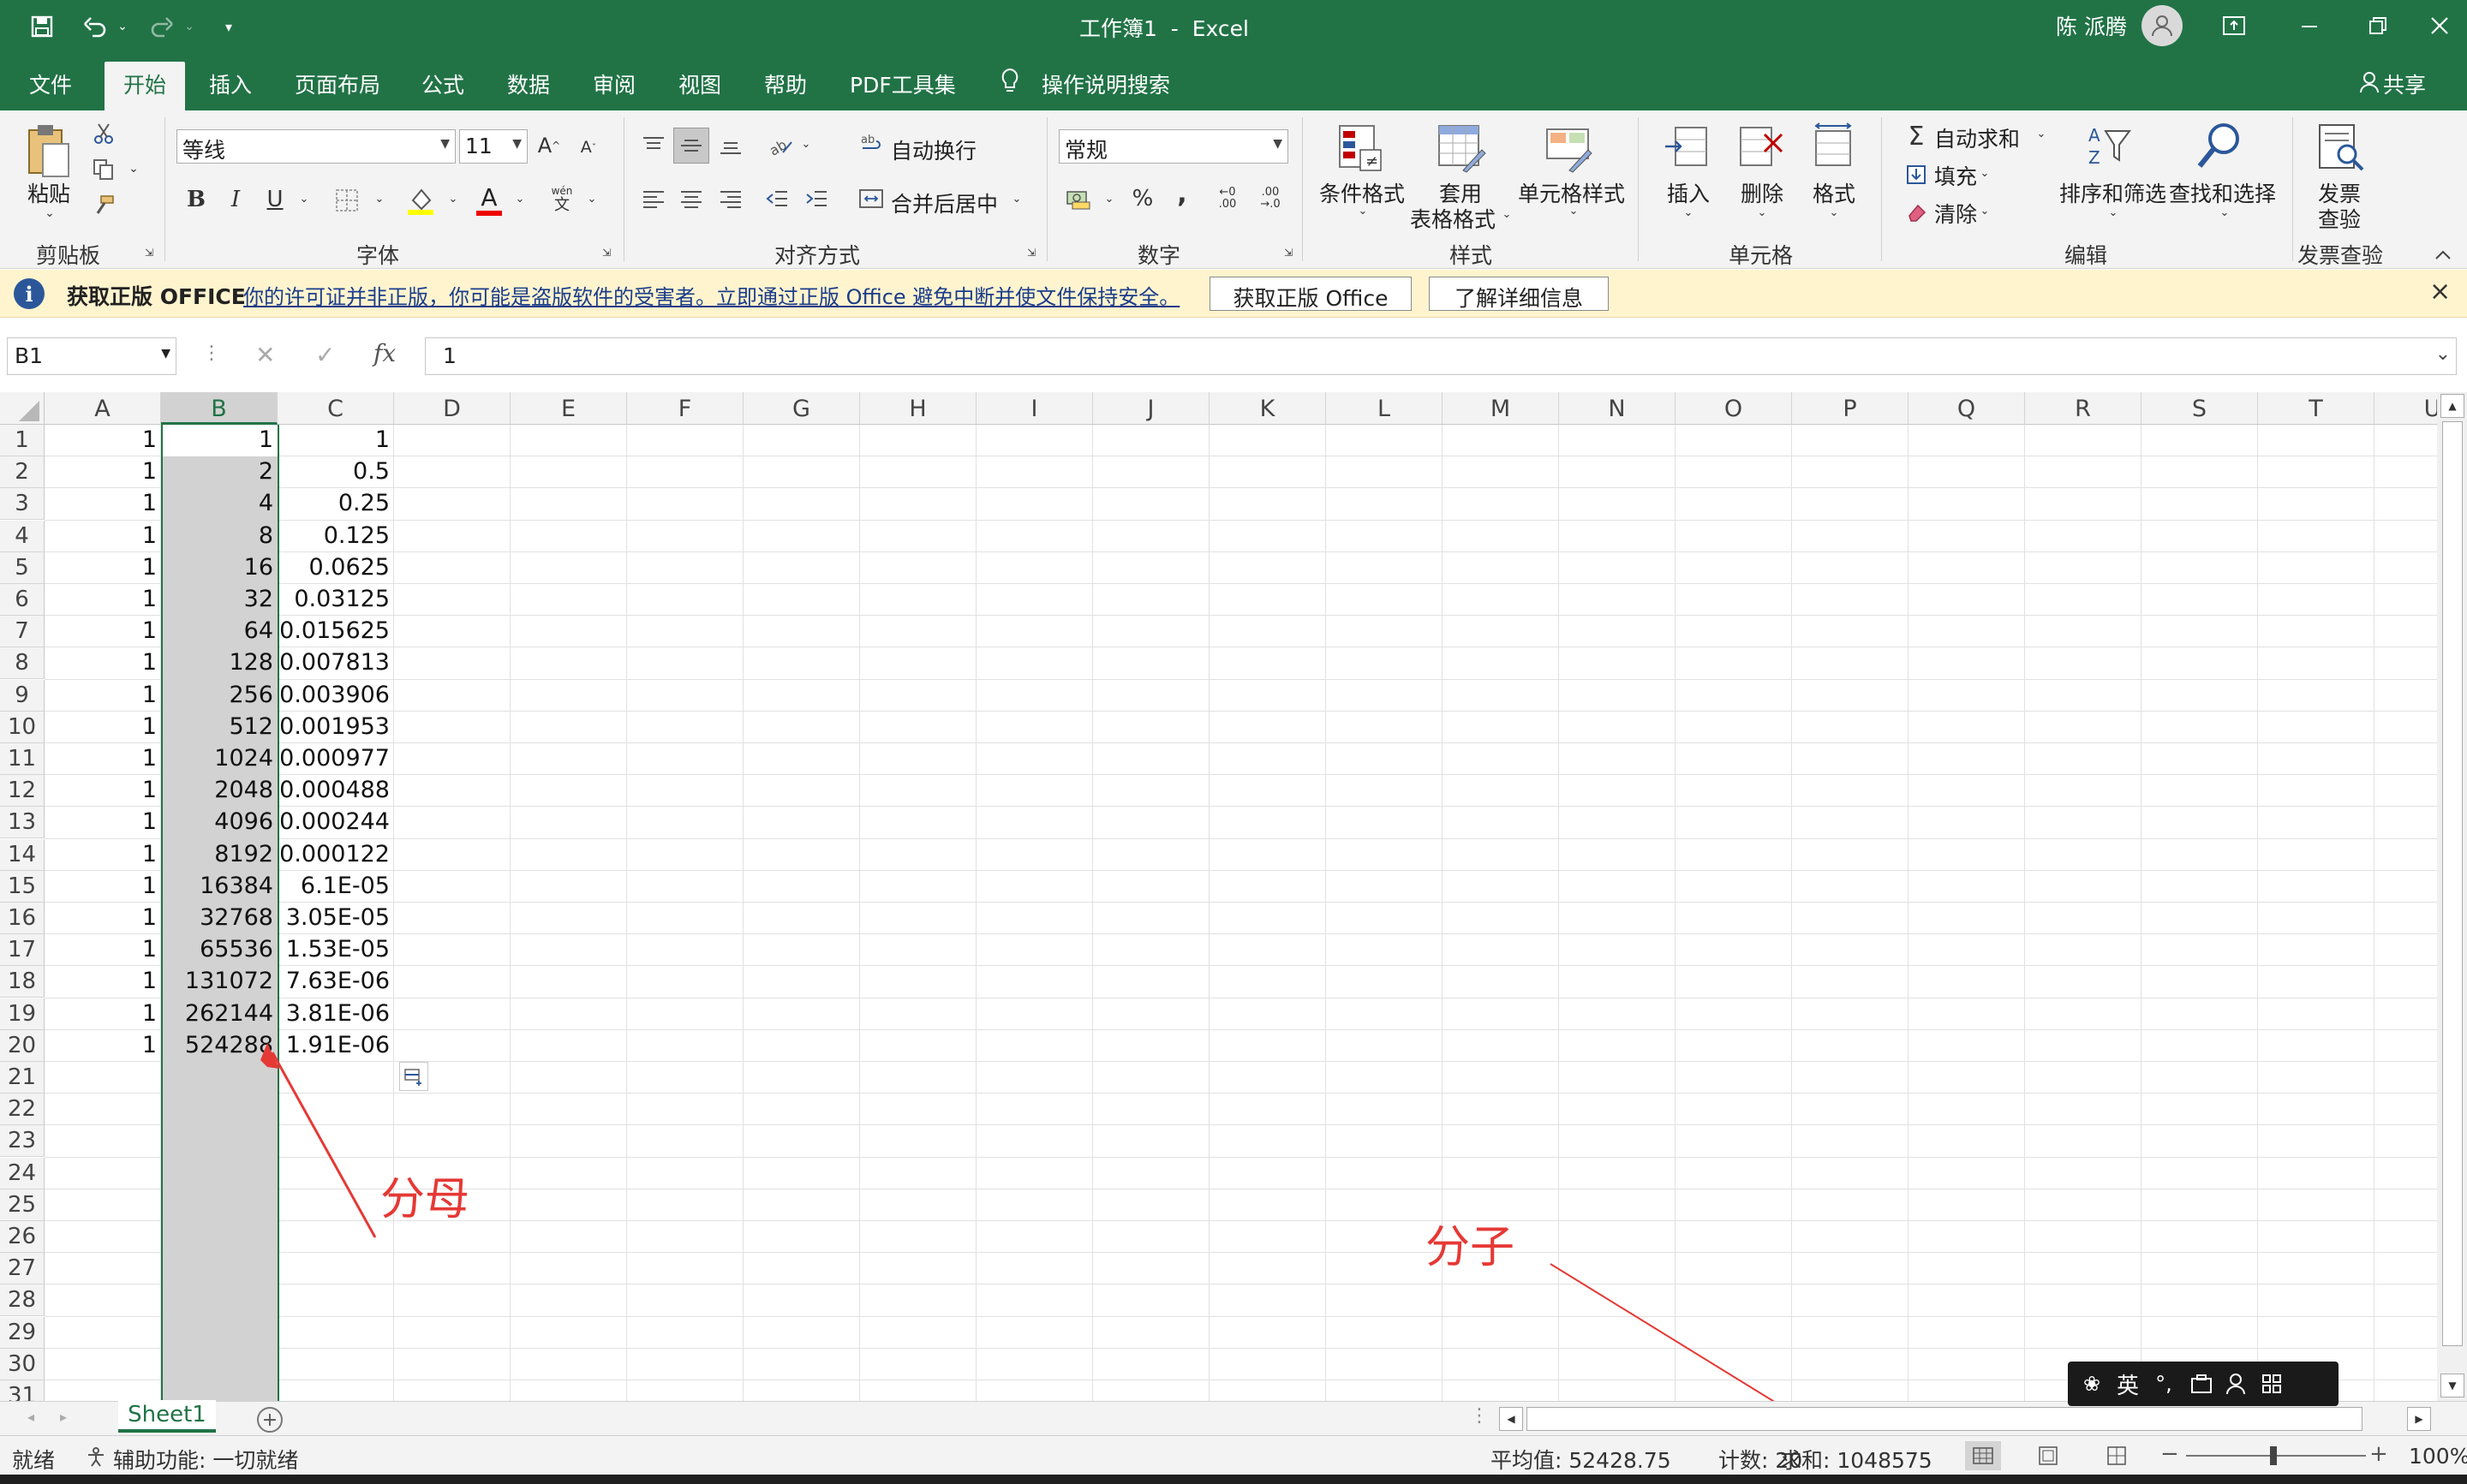 The height and width of the screenshot is (1484, 2467). What do you see at coordinates (2404, 84) in the screenshot?
I see `share-button: 共享` at bounding box center [2404, 84].